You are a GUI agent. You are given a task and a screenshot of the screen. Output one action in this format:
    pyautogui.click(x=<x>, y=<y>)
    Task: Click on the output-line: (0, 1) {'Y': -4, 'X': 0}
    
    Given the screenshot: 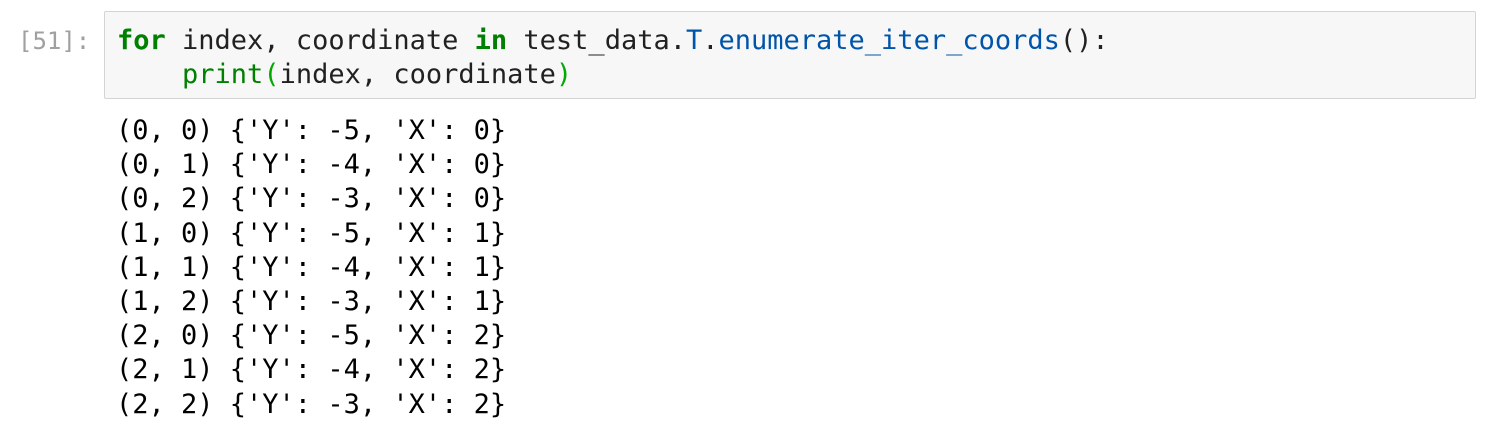 What is the action you would take?
    pyautogui.click(x=311, y=165)
    